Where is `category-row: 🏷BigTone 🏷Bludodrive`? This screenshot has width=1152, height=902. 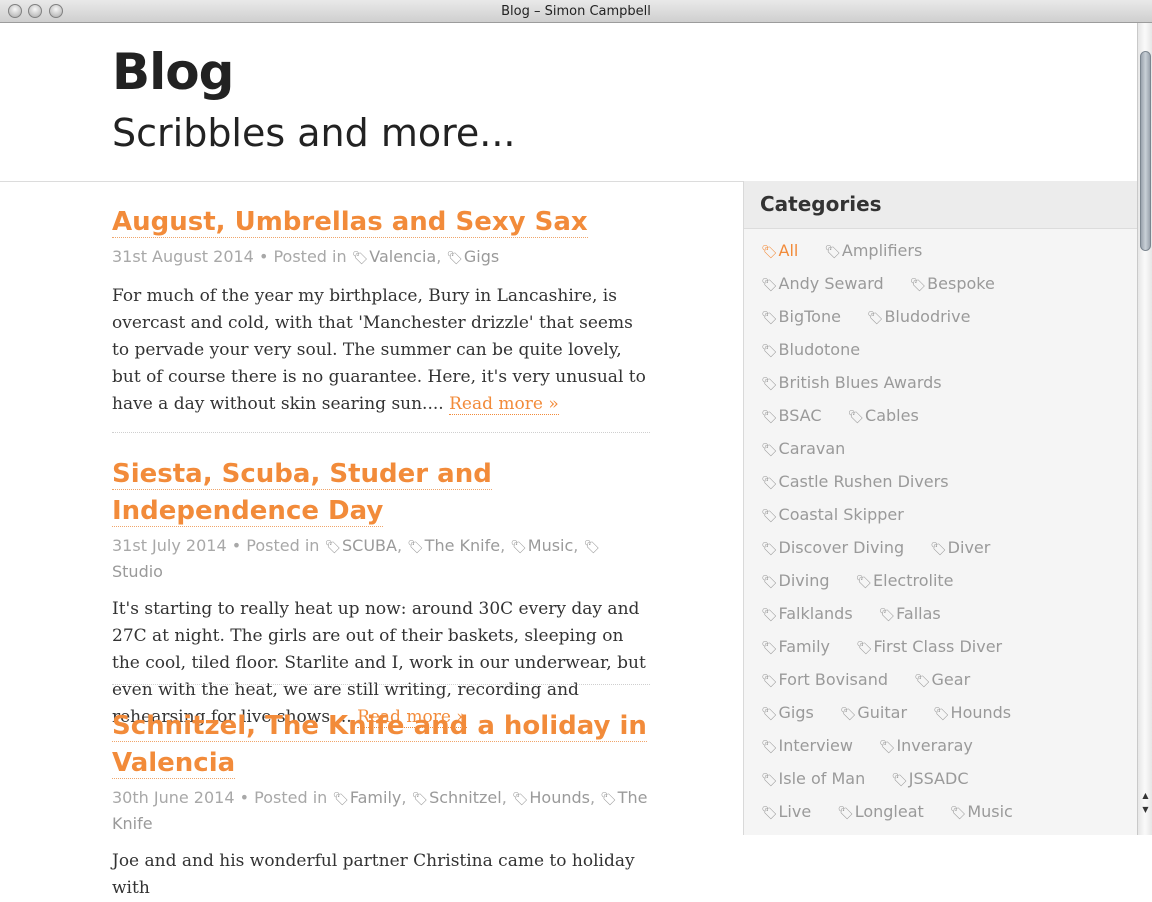 category-row: 🏷BigTone 🏷Bludodrive is located at coordinates (878, 319).